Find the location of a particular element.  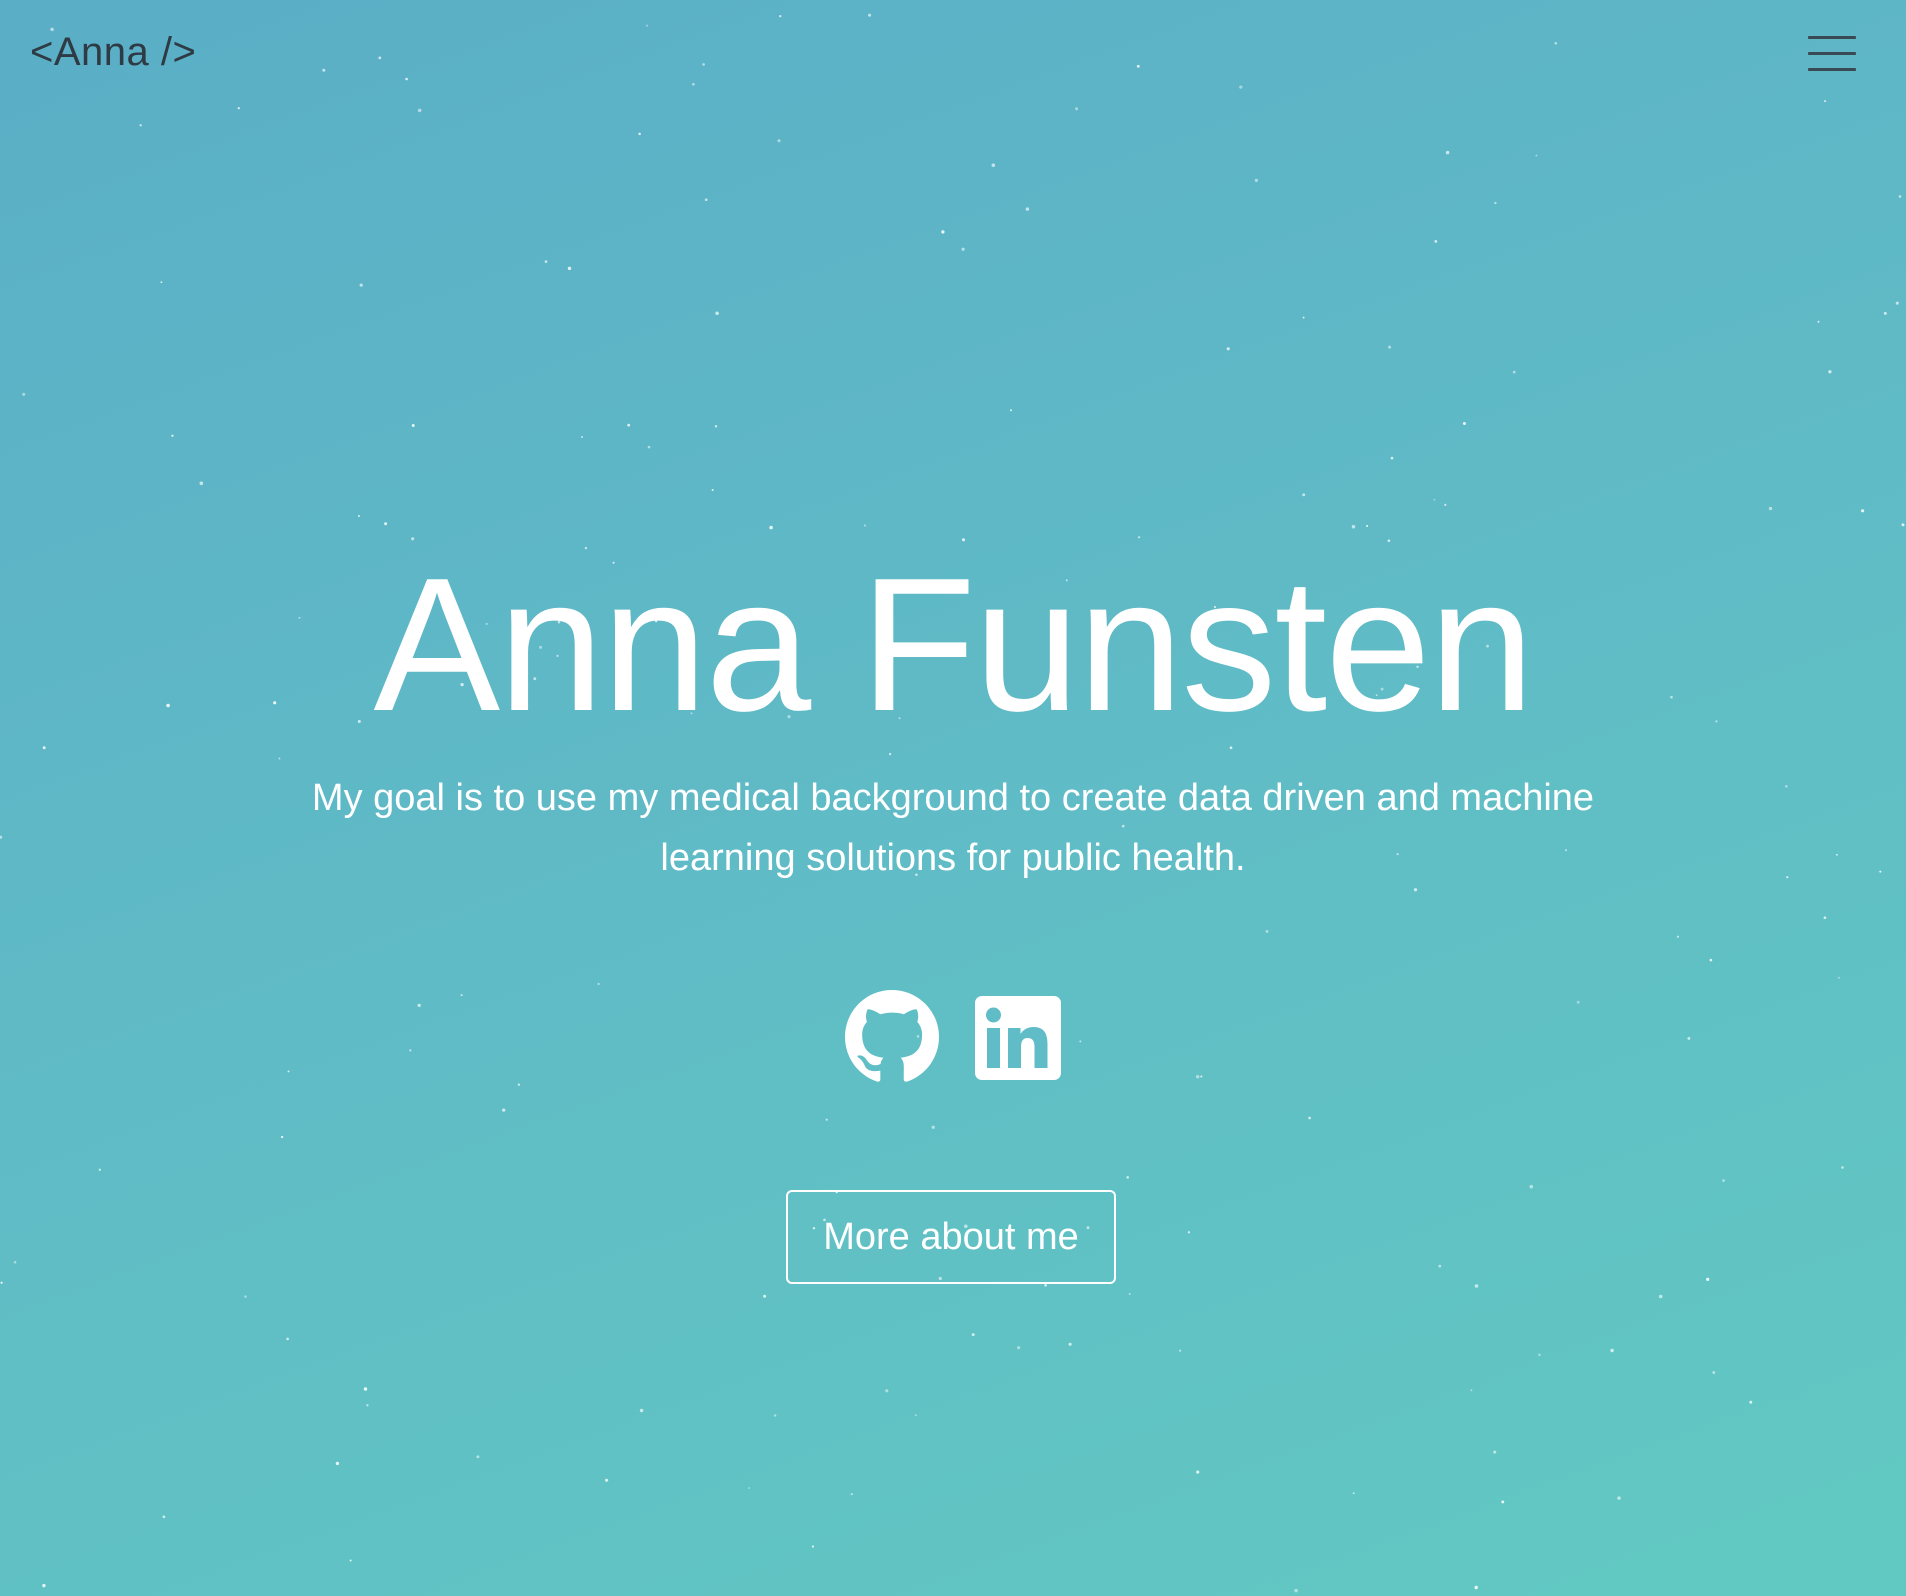

social-links is located at coordinates (953, 1037).